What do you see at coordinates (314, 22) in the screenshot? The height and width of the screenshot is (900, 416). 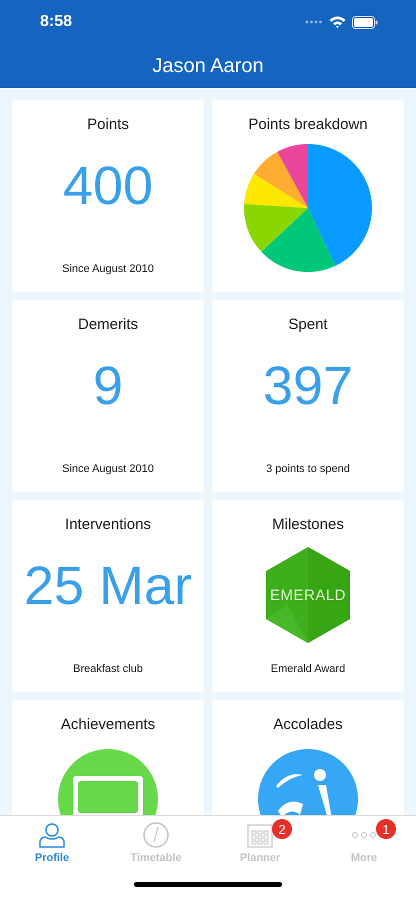 I see `signal-icon` at bounding box center [314, 22].